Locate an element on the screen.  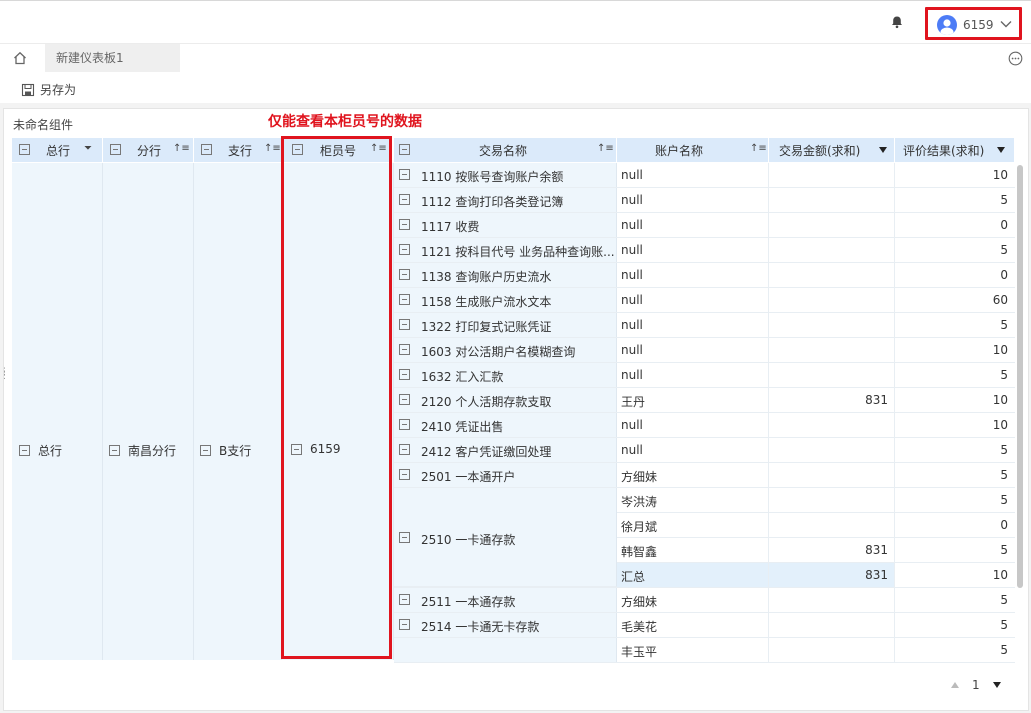
header-sub-branch: 支行 ↑≡ is located at coordinates (238, 150).